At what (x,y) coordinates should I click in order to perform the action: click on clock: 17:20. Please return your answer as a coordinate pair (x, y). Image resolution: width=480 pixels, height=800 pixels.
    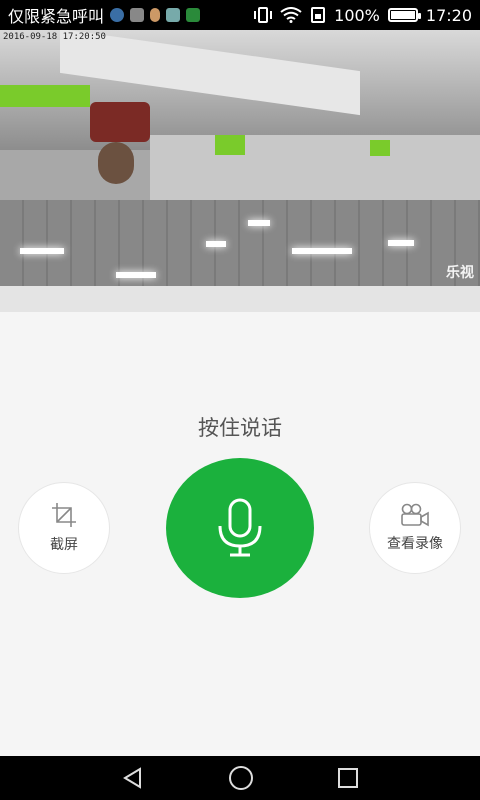
    Looking at the image, I should click on (448, 15).